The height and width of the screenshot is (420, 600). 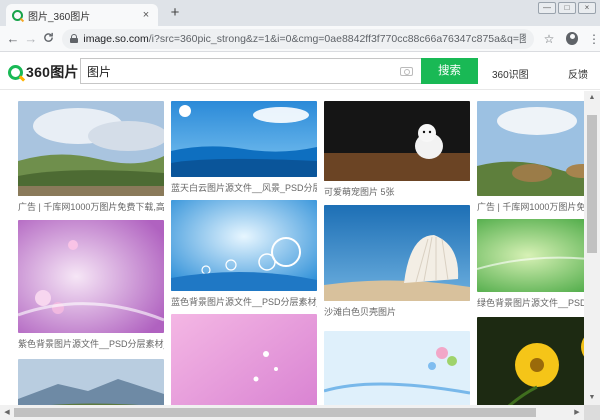 I want to click on horizontal-scrollbar: ◀ ▶, so click(x=292, y=412).